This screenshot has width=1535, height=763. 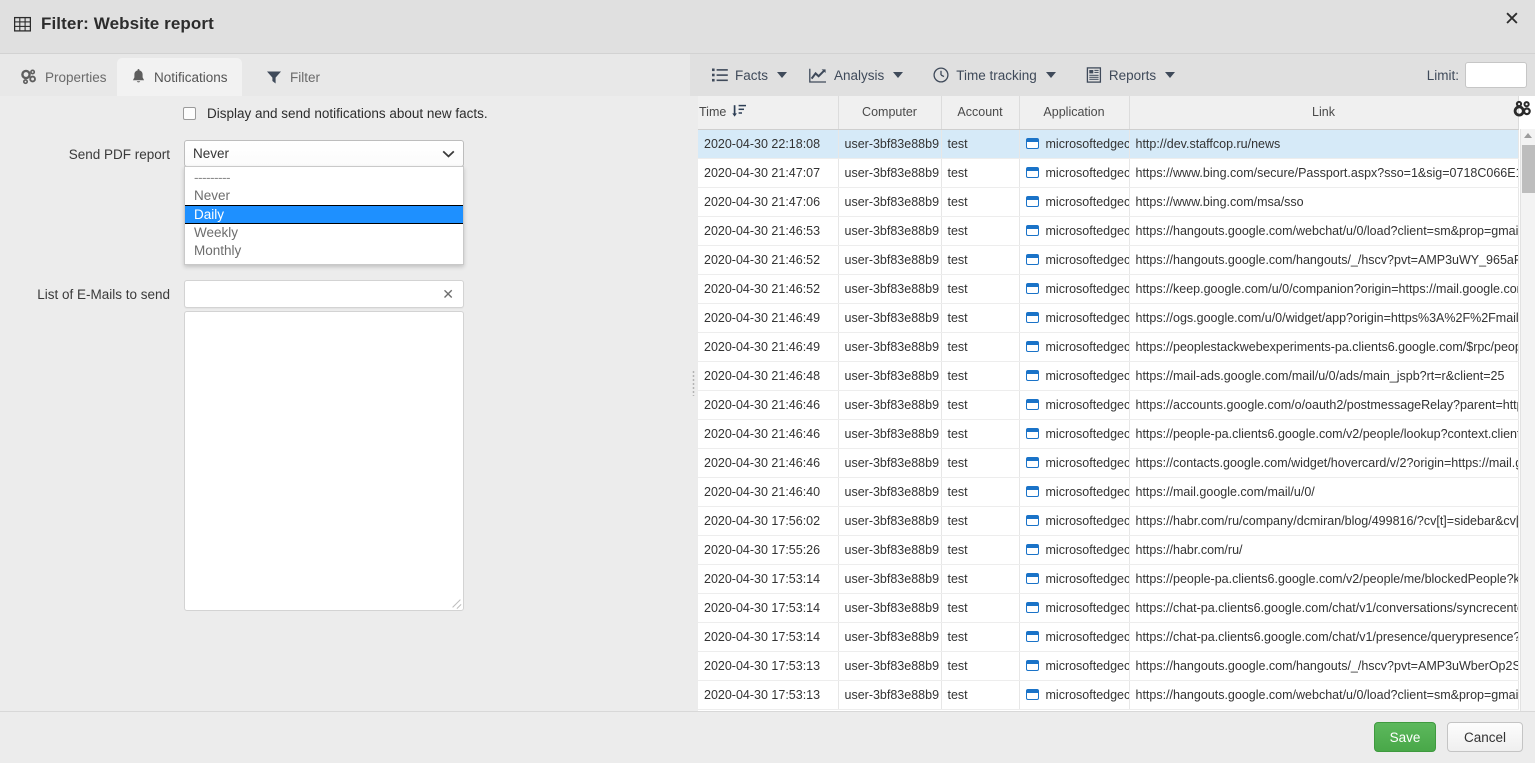 I want to click on sort-desc-icon, so click(x=739, y=112).